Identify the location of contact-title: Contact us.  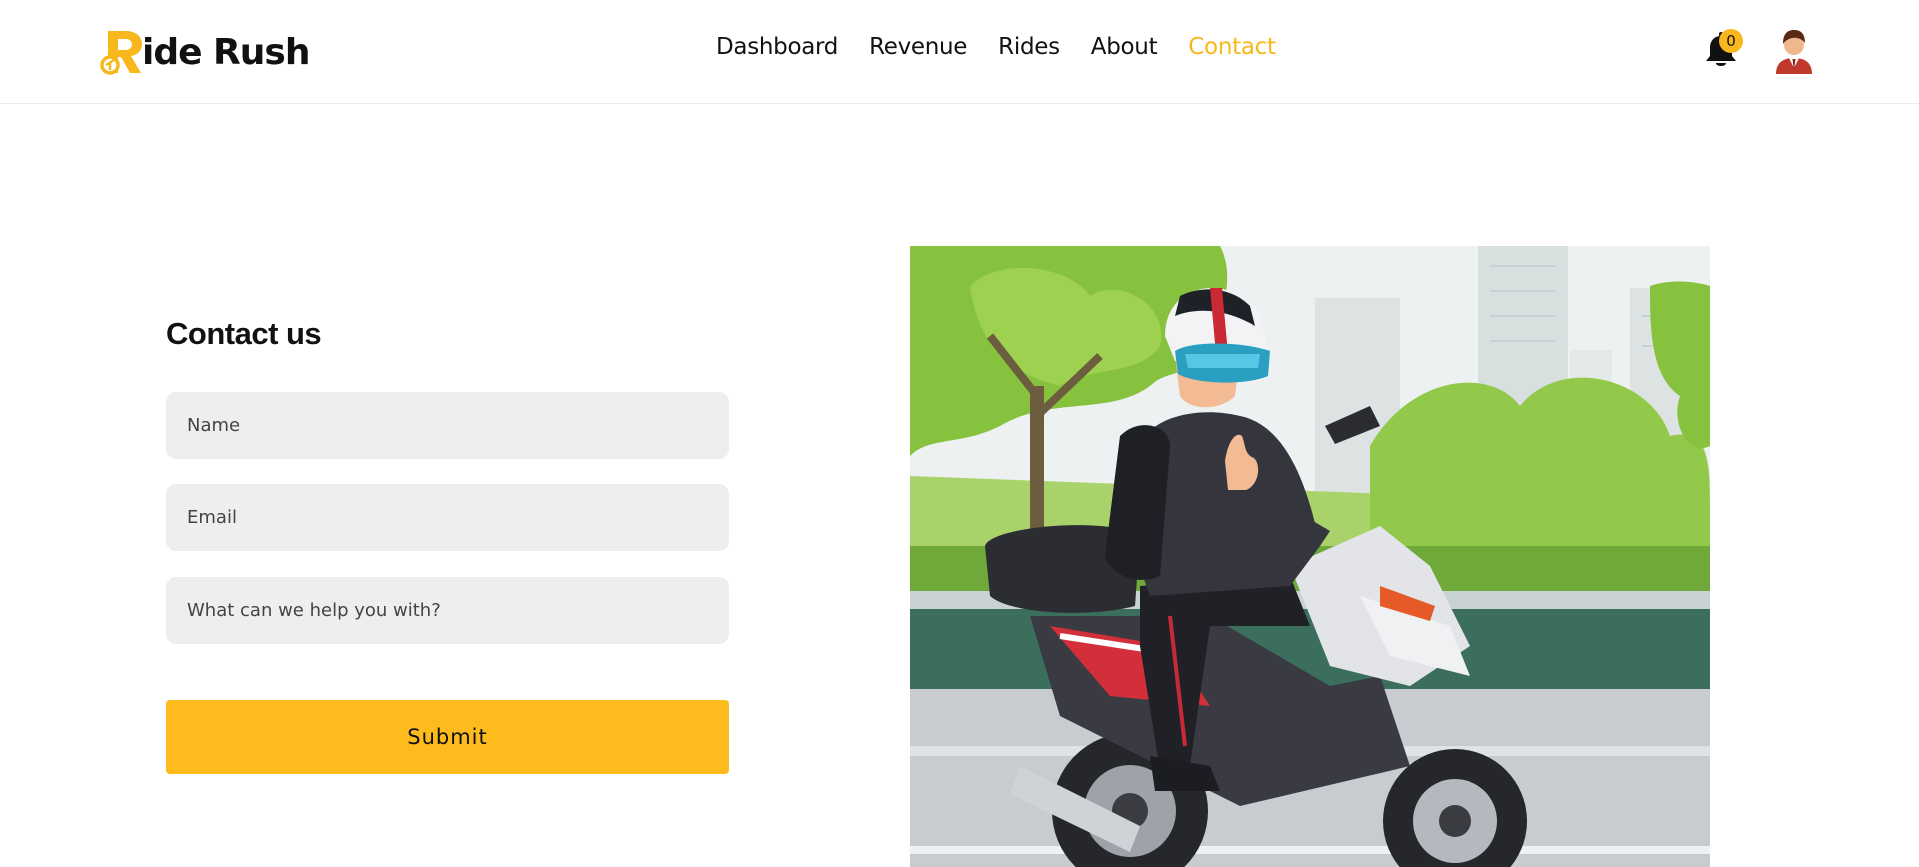
(244, 333).